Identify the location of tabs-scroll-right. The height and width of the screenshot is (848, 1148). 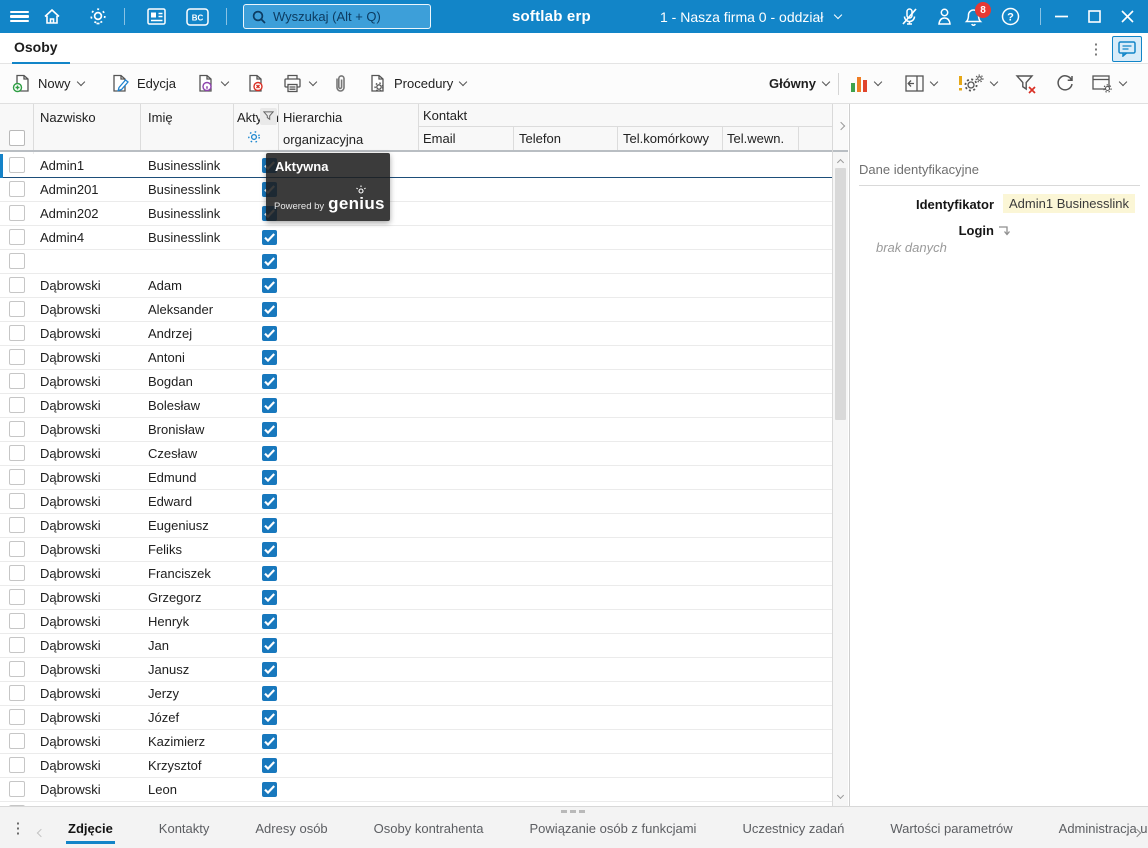
(1137, 832).